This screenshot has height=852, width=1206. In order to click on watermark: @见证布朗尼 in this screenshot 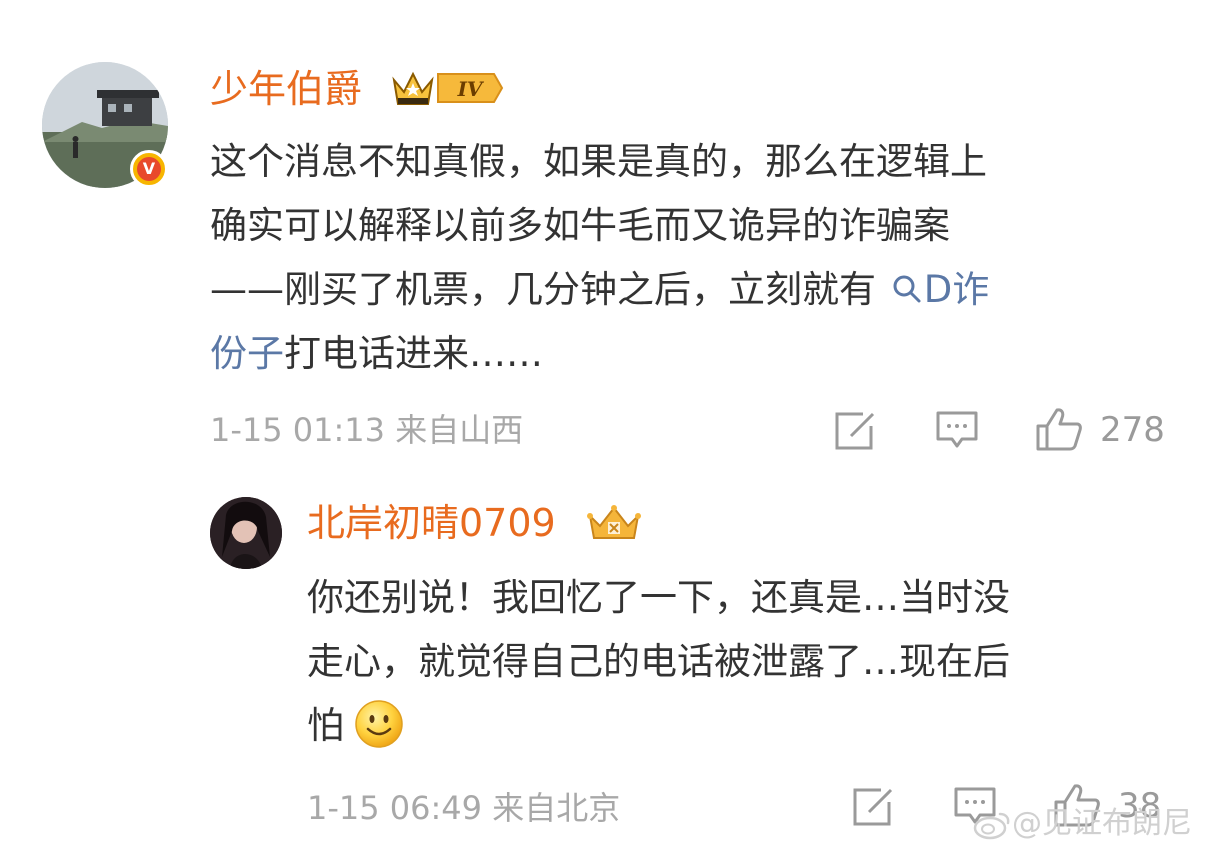, I will do `click(1082, 824)`.